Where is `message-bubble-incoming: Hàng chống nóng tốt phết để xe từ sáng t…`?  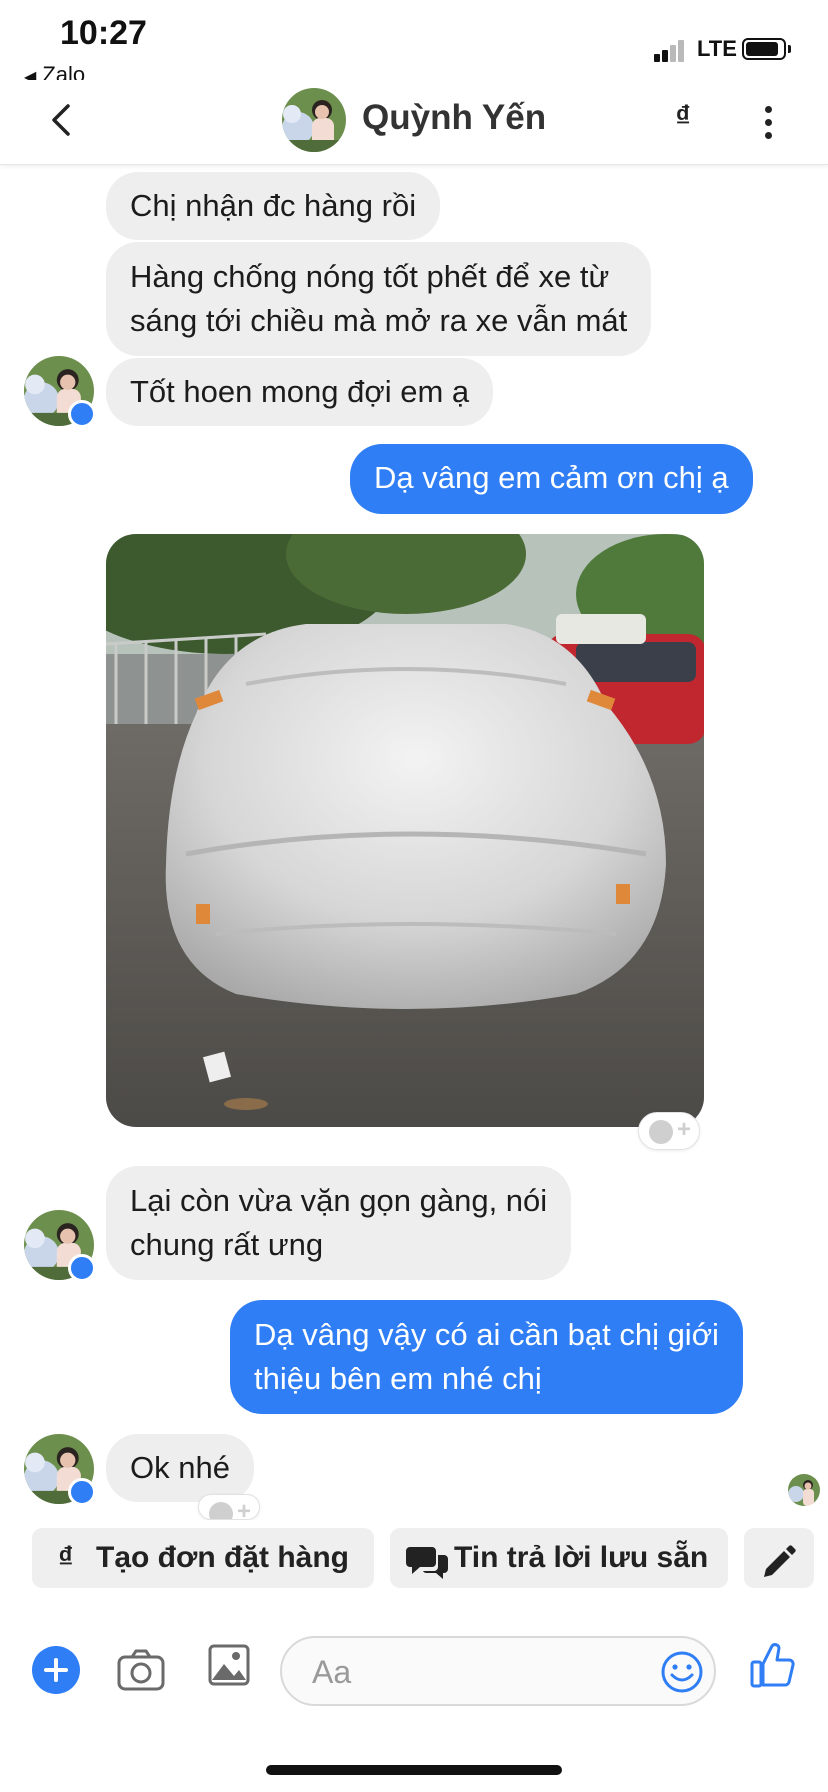 message-bubble-incoming: Hàng chống nóng tốt phết để xe từ sáng t… is located at coordinates (379, 299).